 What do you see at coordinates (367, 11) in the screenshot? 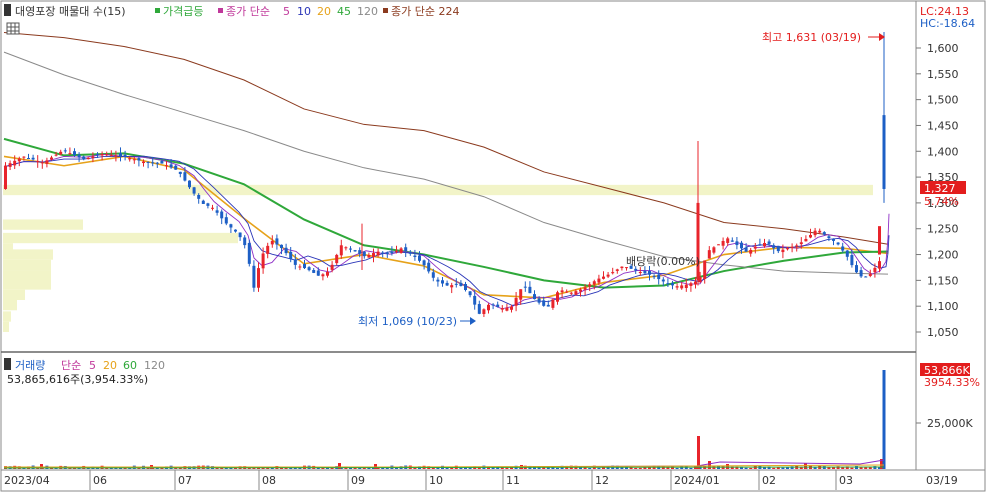
I see `legend-ma-120: 120` at bounding box center [367, 11].